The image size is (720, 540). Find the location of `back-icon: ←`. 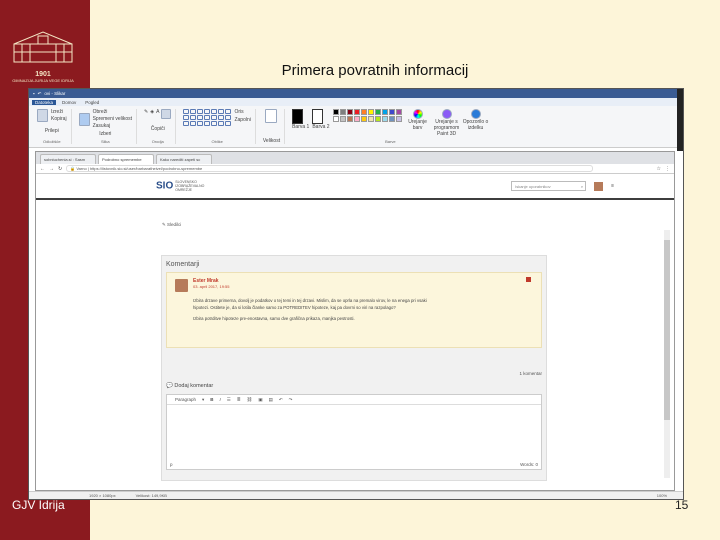

back-icon: ← is located at coordinates (42, 169).